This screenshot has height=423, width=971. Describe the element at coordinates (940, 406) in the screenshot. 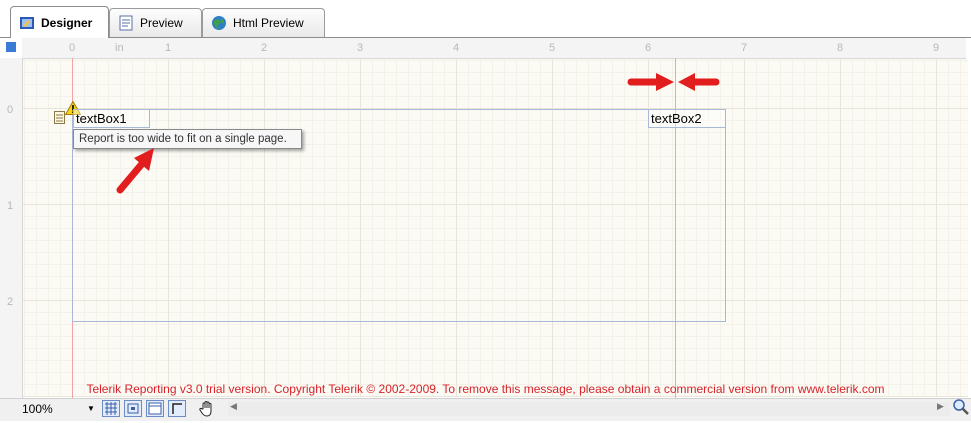

I see `scroll-right-icon: ▶` at that location.